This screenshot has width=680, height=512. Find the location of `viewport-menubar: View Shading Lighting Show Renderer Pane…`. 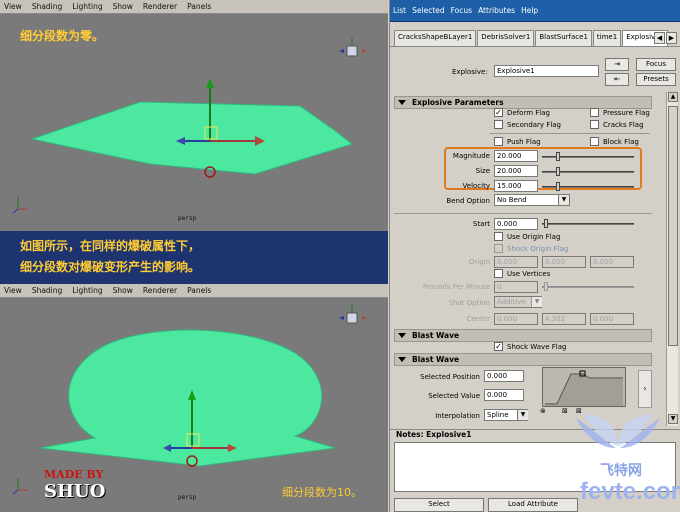

viewport-menubar: View Shading Lighting Show Renderer Pane… is located at coordinates (194, 7).